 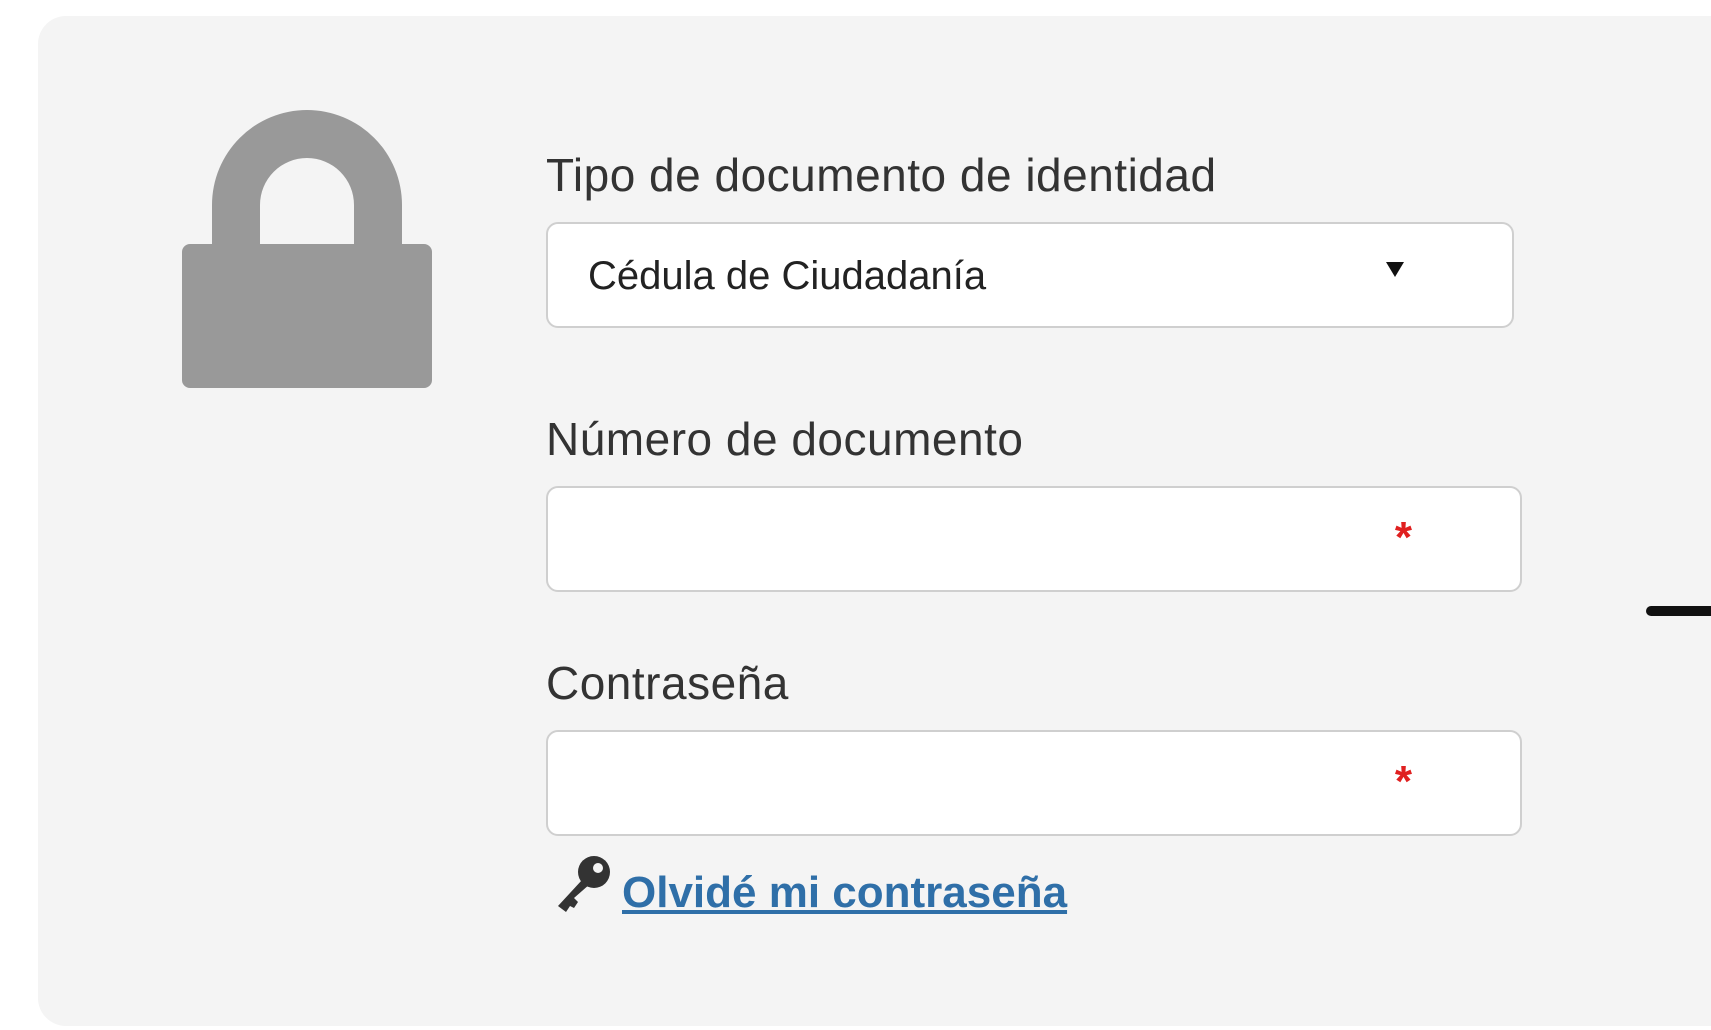 I want to click on lock-icon, so click(x=307, y=249).